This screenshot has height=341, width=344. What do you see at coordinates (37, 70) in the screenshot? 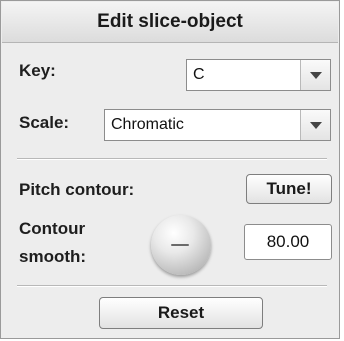
I see `key-label: Key:` at bounding box center [37, 70].